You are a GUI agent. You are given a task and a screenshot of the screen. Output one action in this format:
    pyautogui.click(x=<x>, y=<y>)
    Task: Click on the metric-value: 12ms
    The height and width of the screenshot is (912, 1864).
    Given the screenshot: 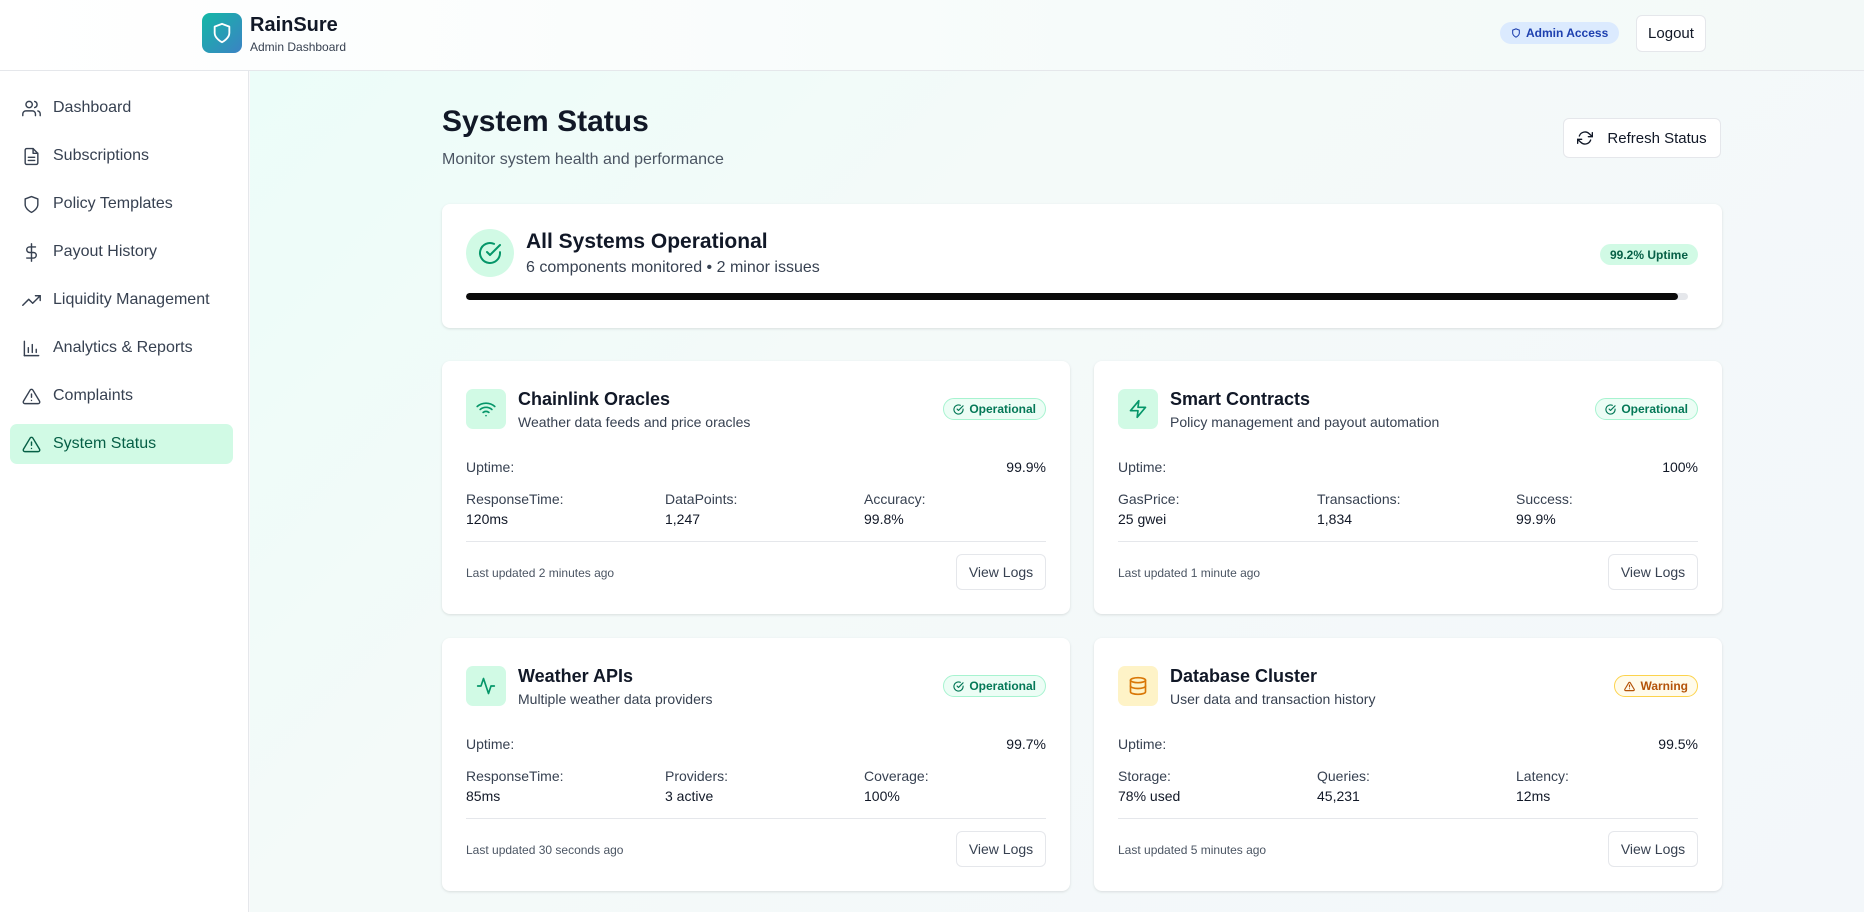 What is the action you would take?
    pyautogui.click(x=1533, y=796)
    